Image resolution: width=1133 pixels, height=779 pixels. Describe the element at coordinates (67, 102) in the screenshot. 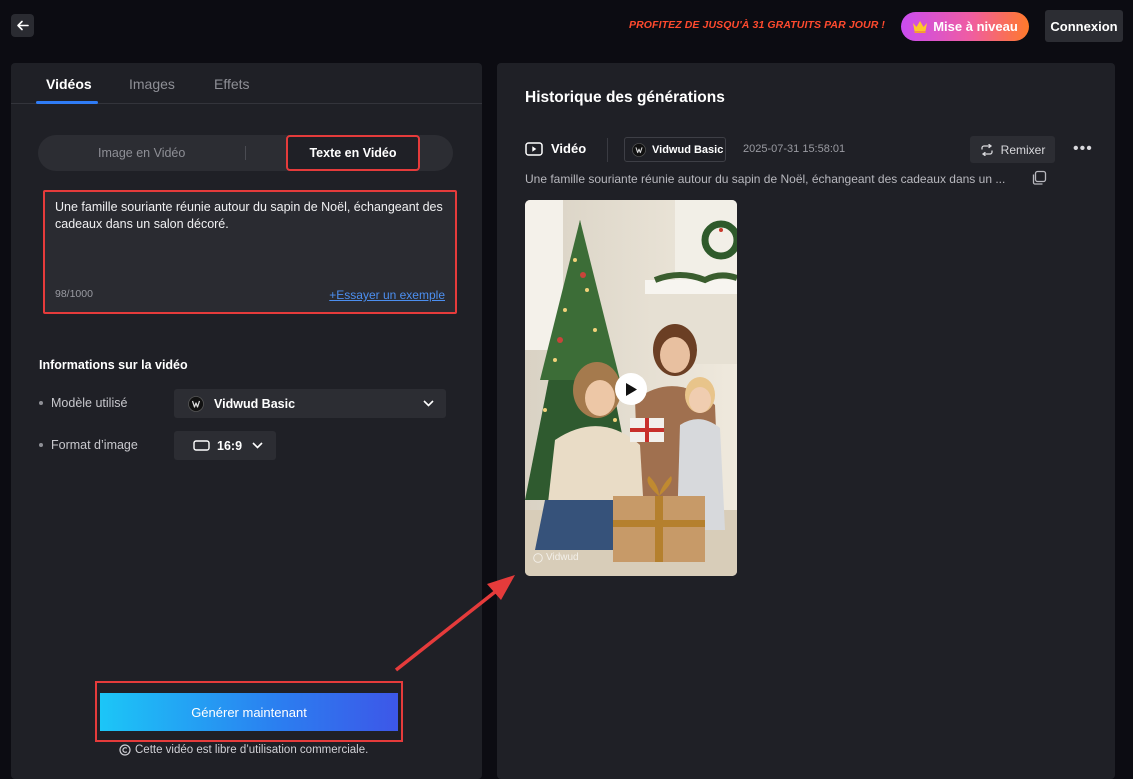

I see `active-tab-indicator` at that location.